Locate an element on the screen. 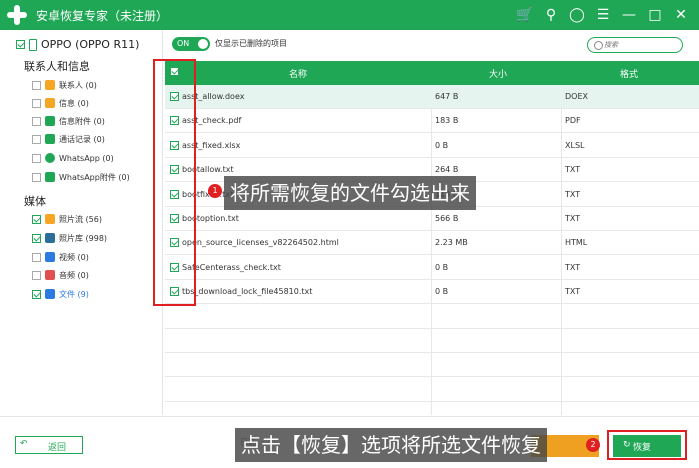  step1-badge: 1 is located at coordinates (215, 191).